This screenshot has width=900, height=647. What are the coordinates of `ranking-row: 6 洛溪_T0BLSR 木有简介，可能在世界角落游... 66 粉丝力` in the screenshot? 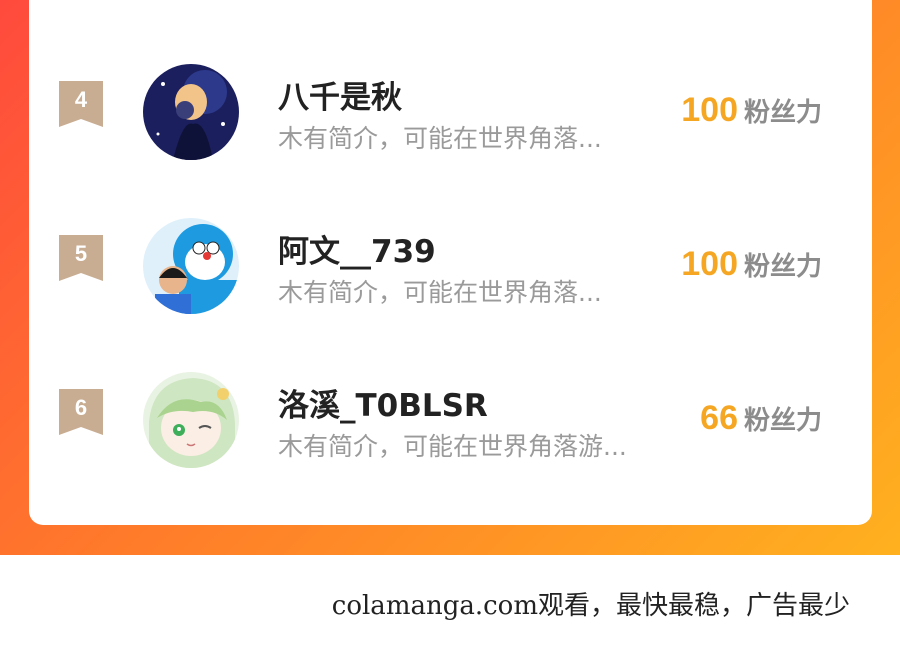 It's located at (450, 422).